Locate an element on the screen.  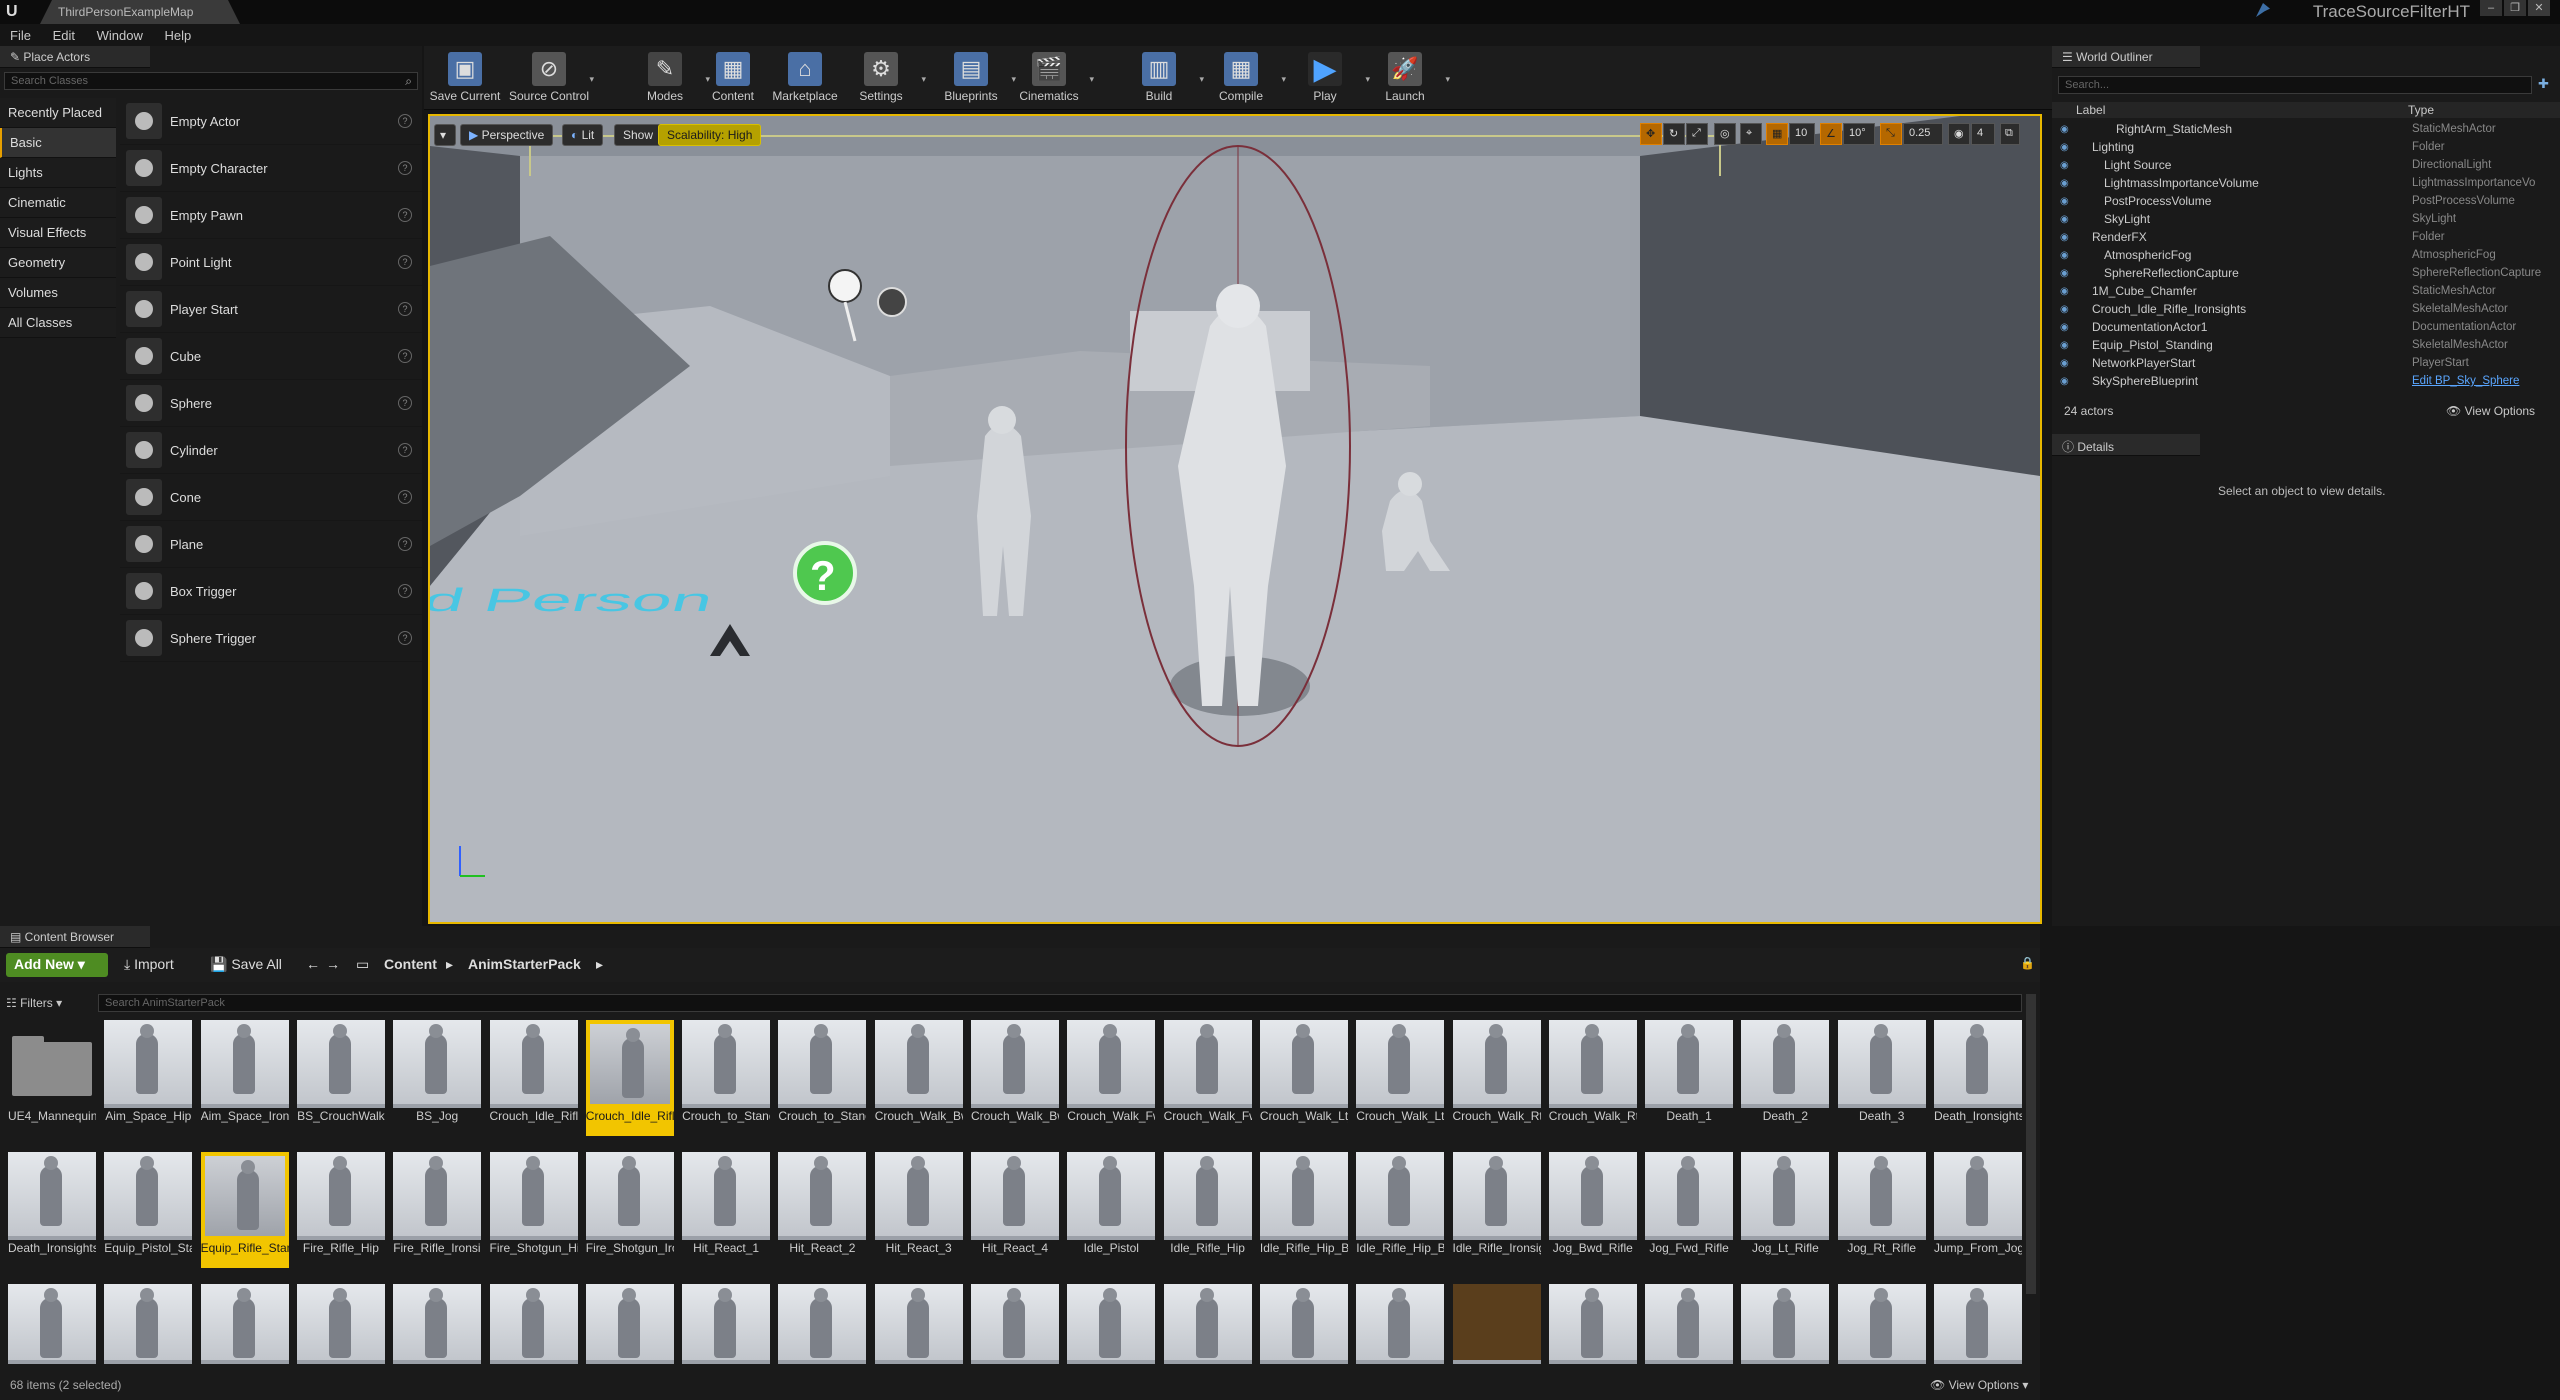
outliner-row: ◉ NetworkPlayerStart PlayerStart is located at coordinates (2302, 363).